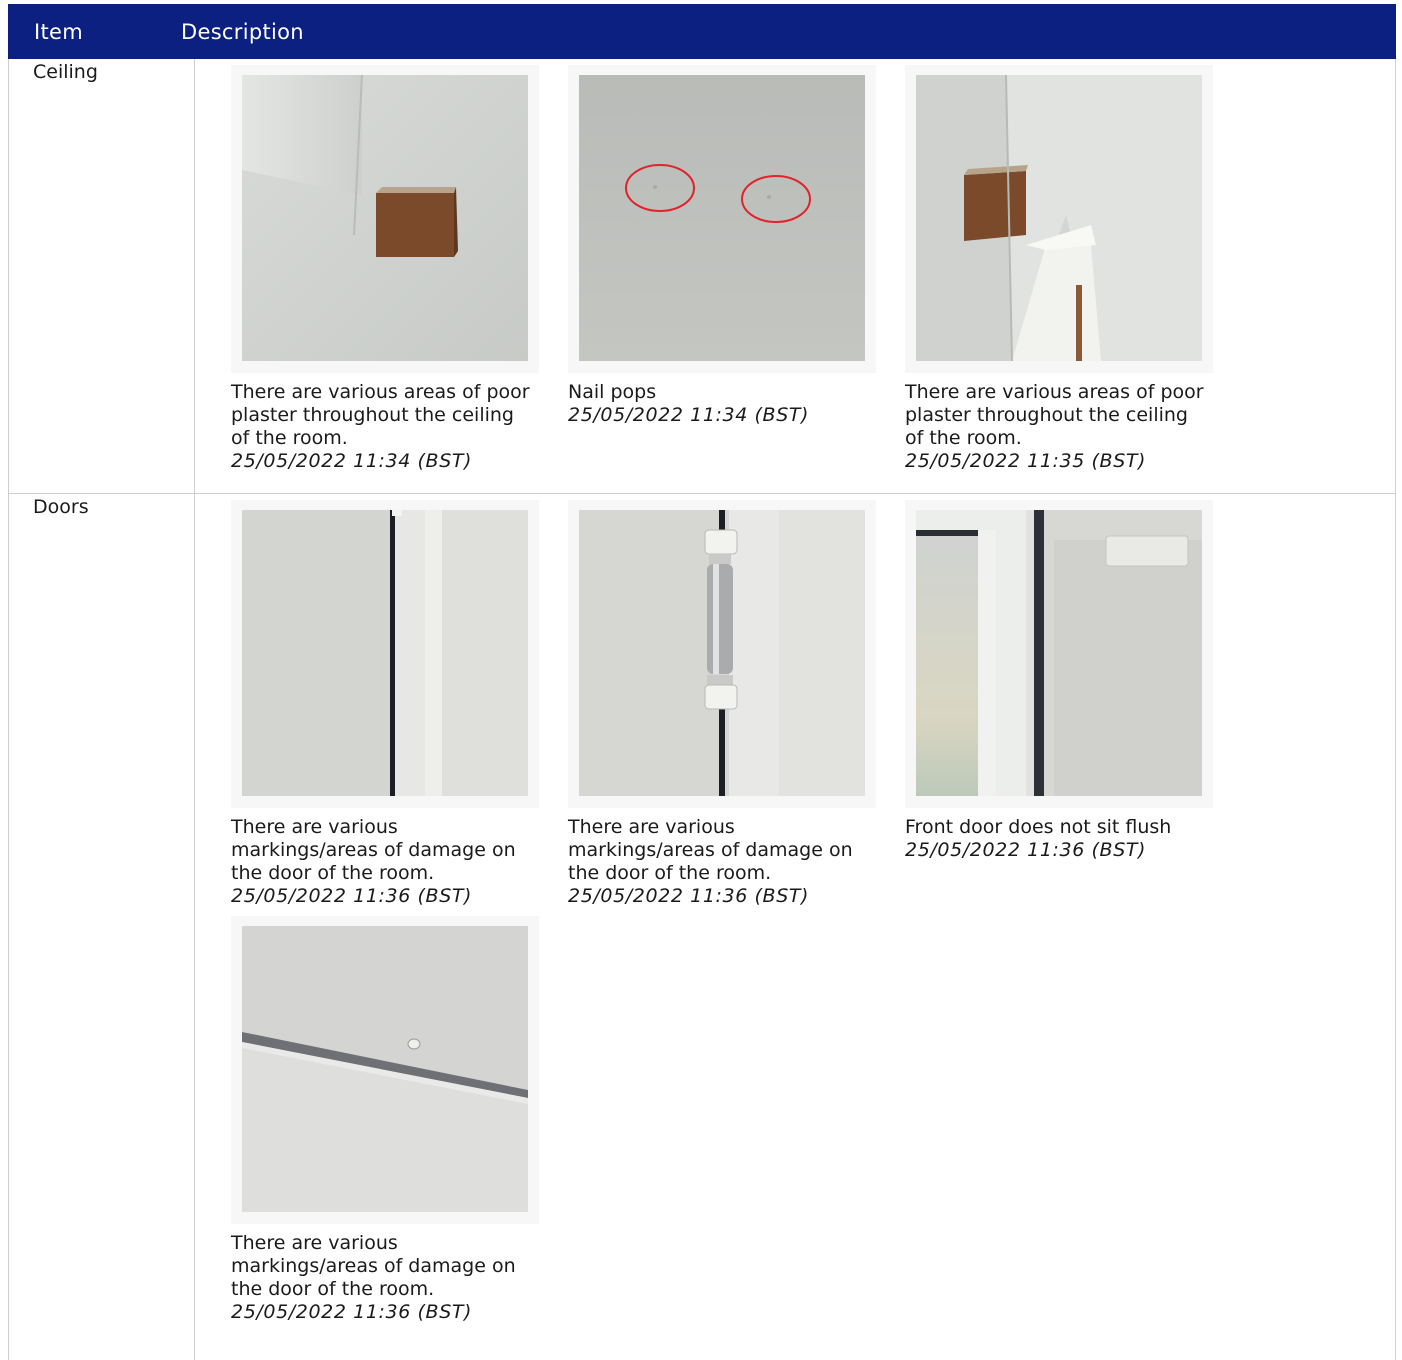  What do you see at coordinates (102, 927) in the screenshot?
I see `item-label: Doors` at bounding box center [102, 927].